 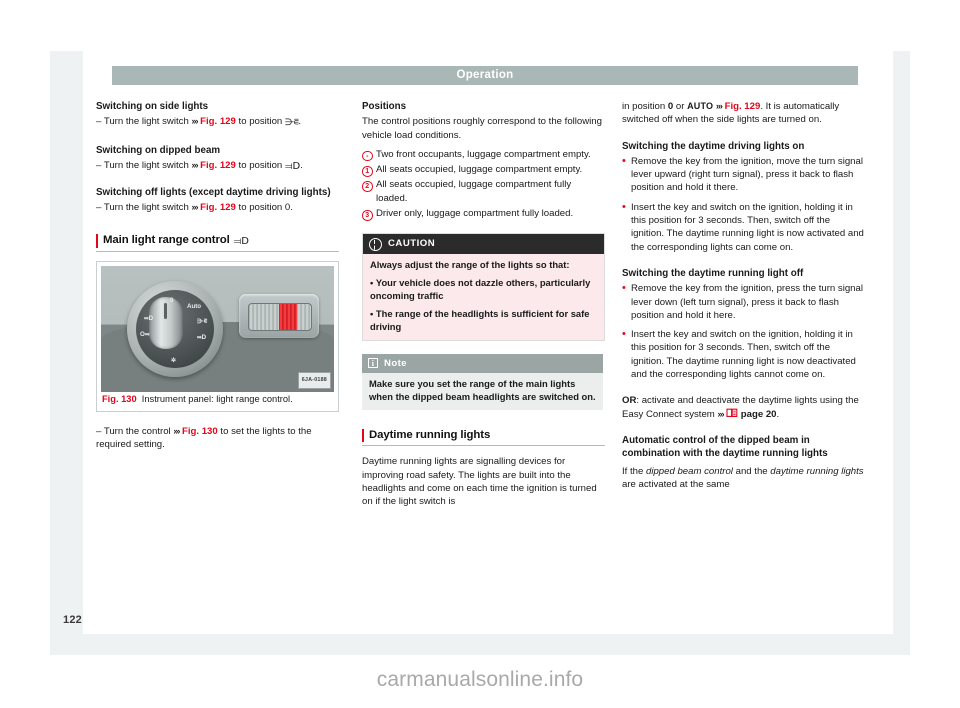 What do you see at coordinates (158, 150) in the screenshot?
I see `heading-switching-on-dipped-beam: Switching on dipped beam` at bounding box center [158, 150].